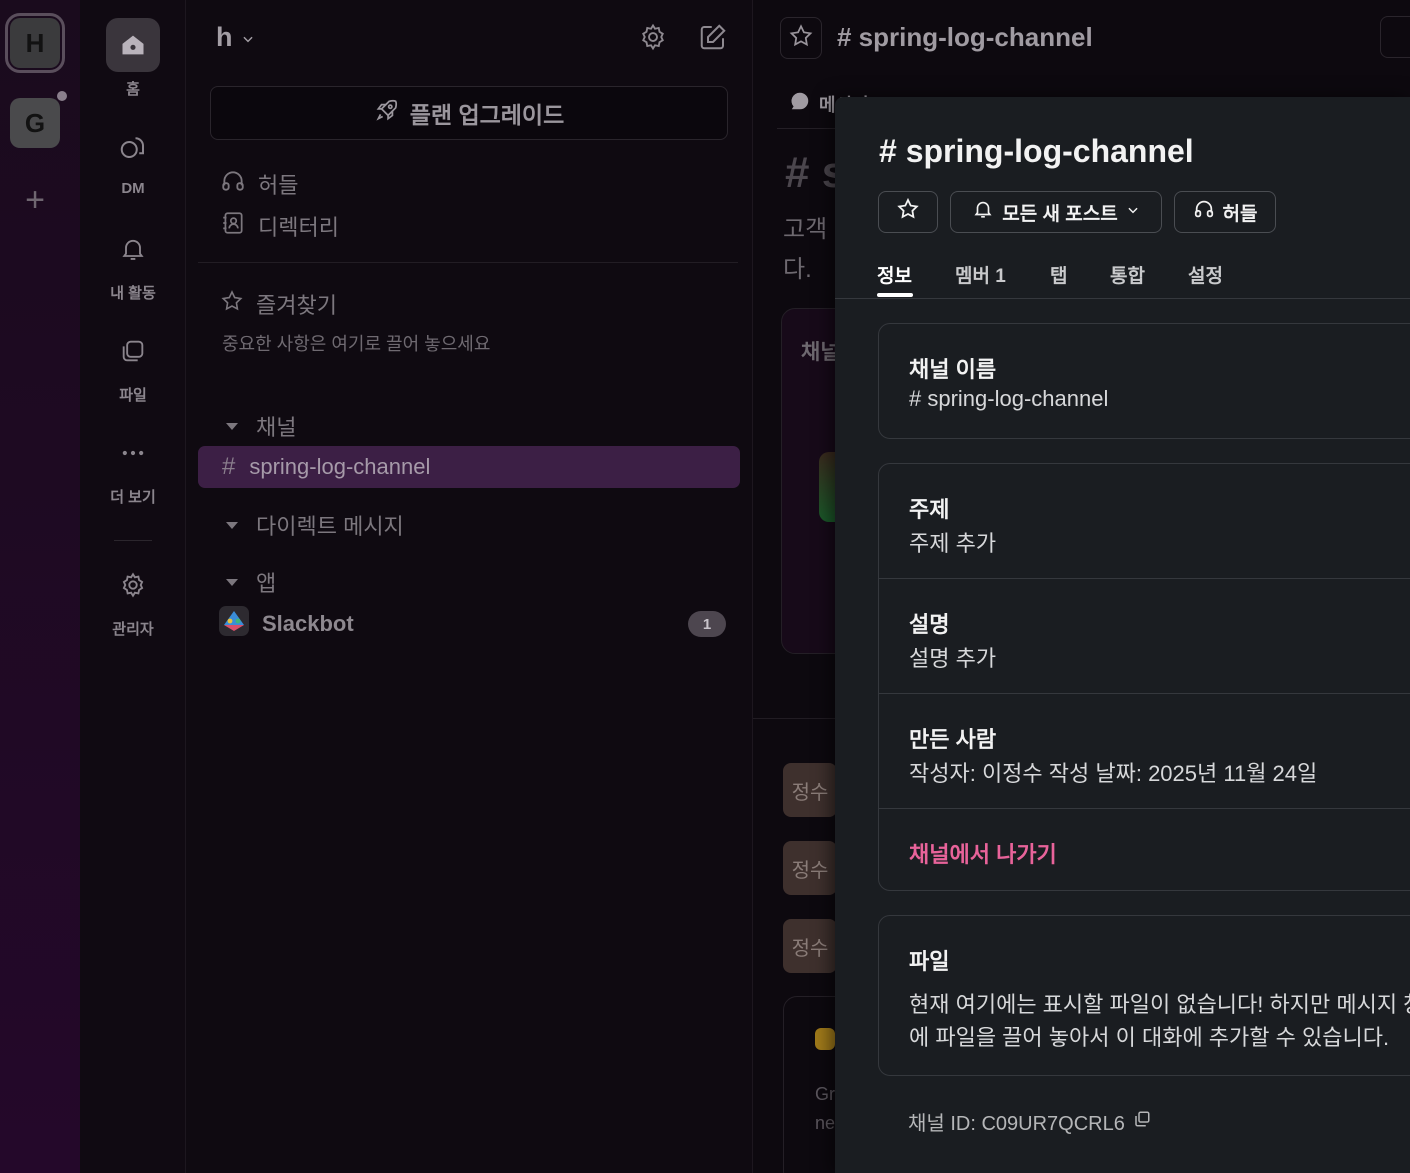  Describe the element at coordinates (35, 200) in the screenshot. I see `add-workspace-button: +` at that location.